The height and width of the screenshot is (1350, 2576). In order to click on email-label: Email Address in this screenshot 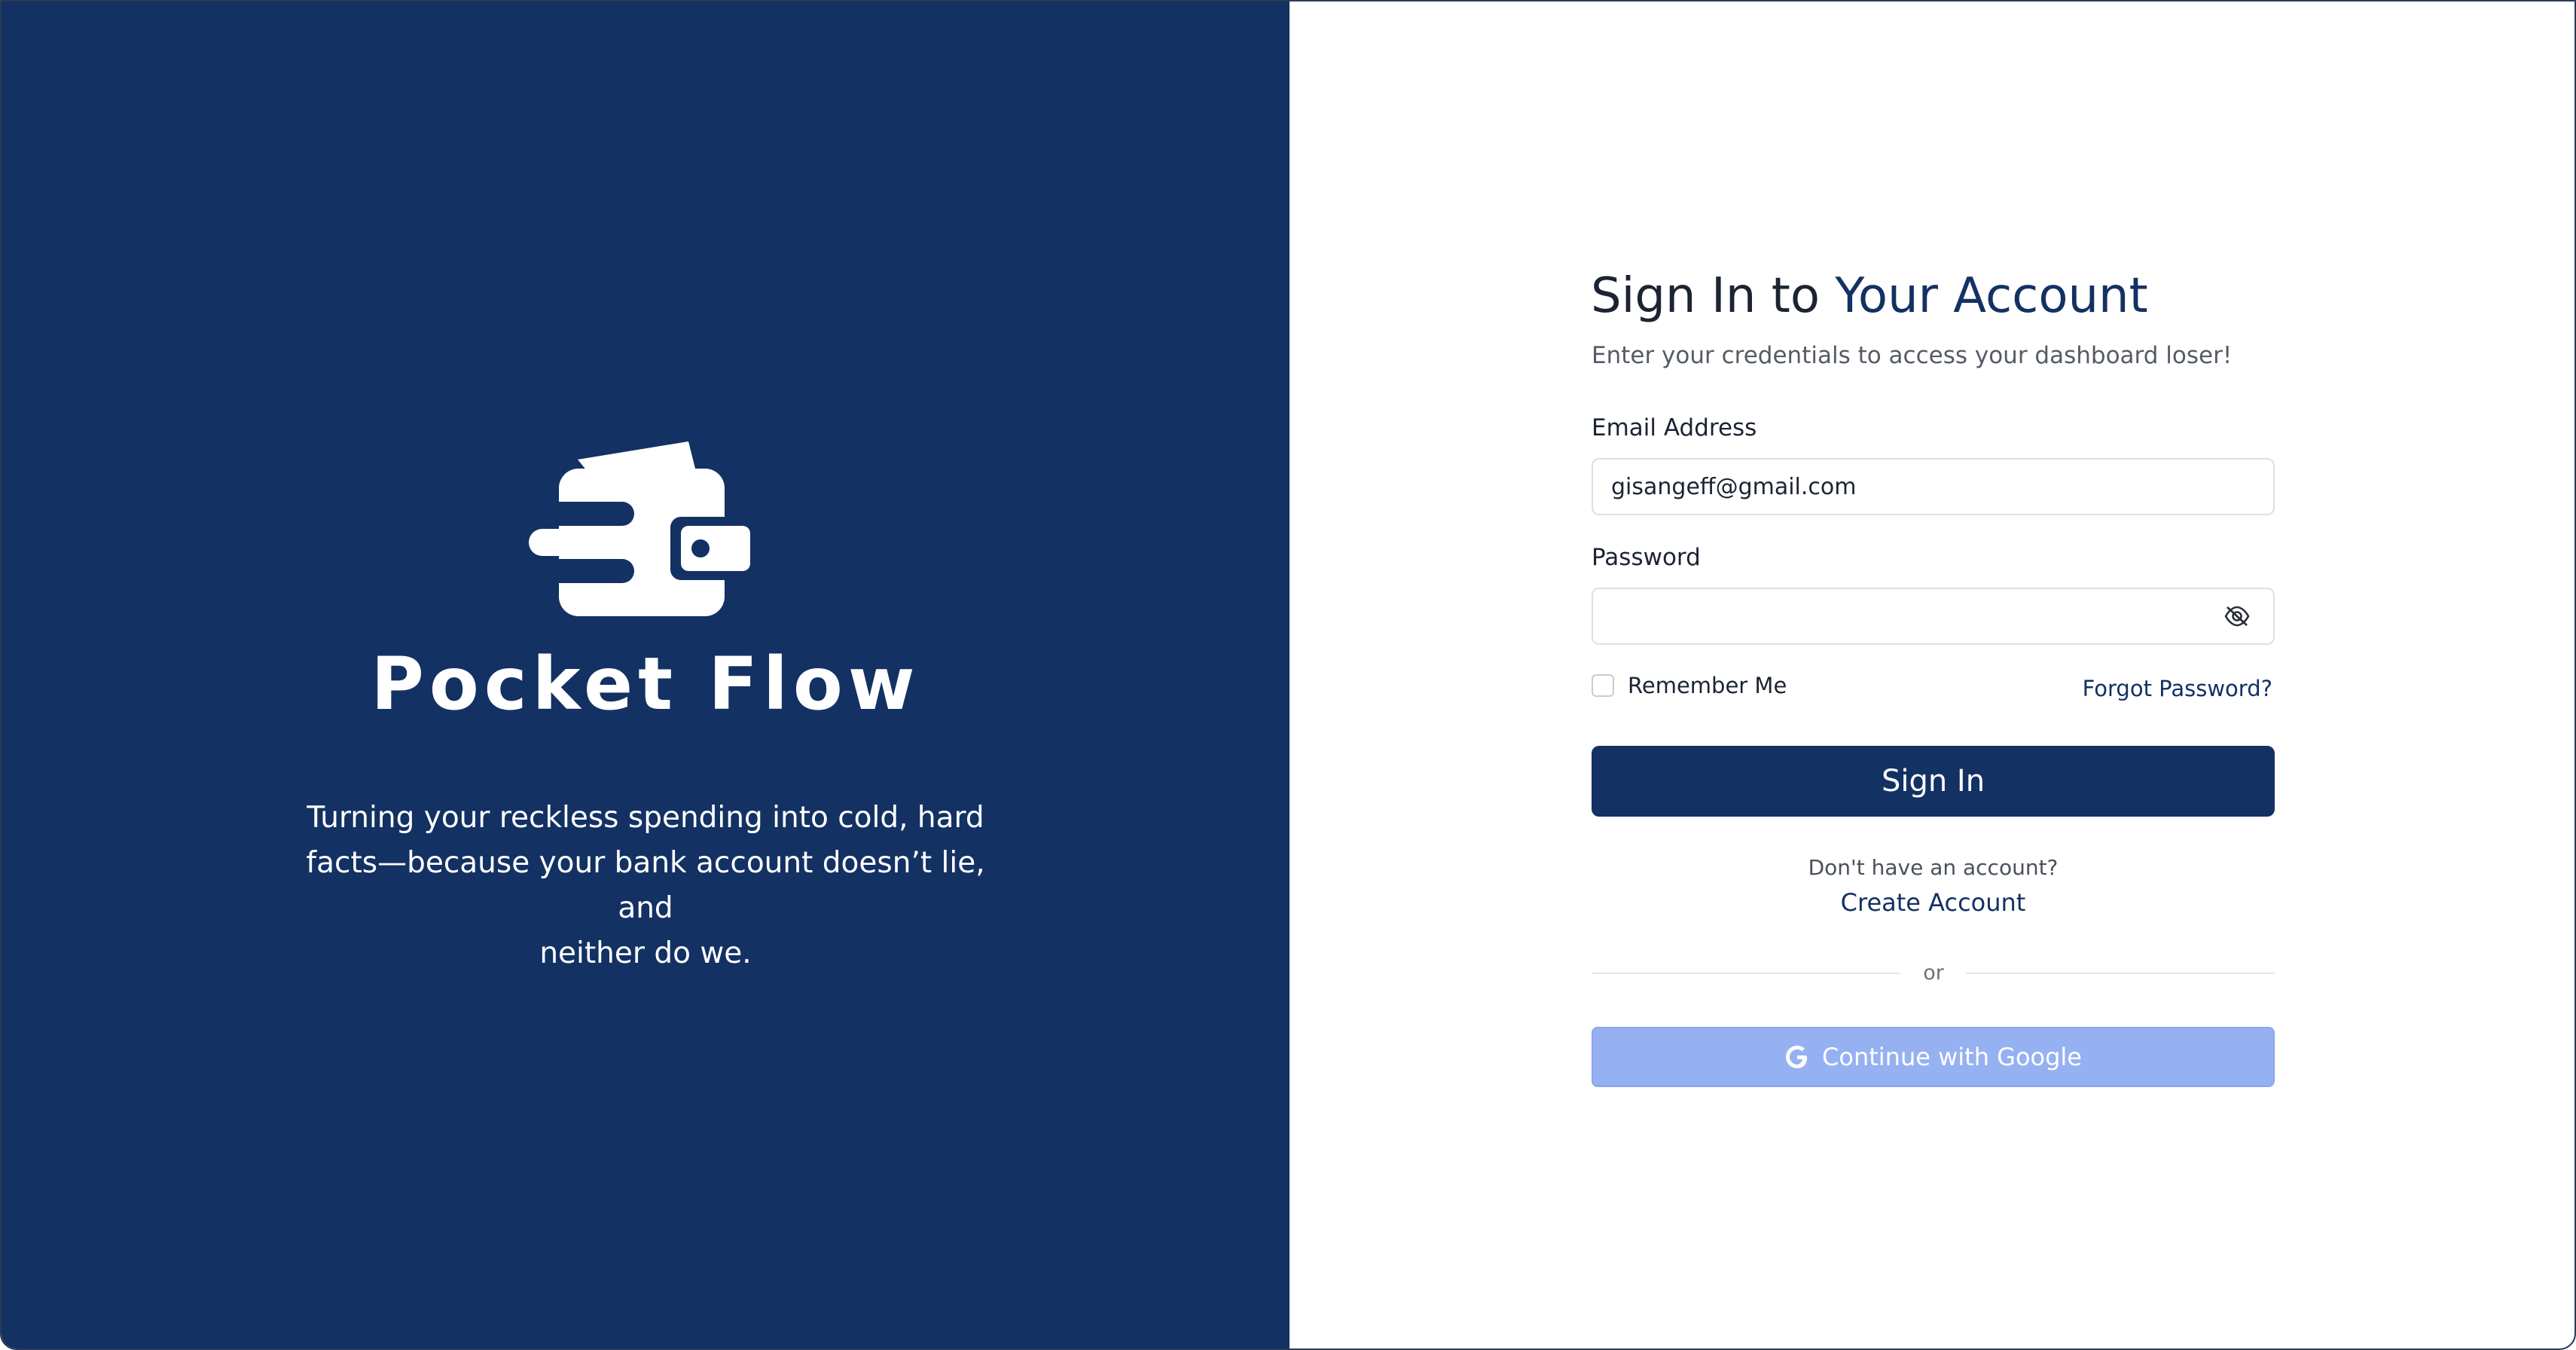, I will do `click(1674, 428)`.